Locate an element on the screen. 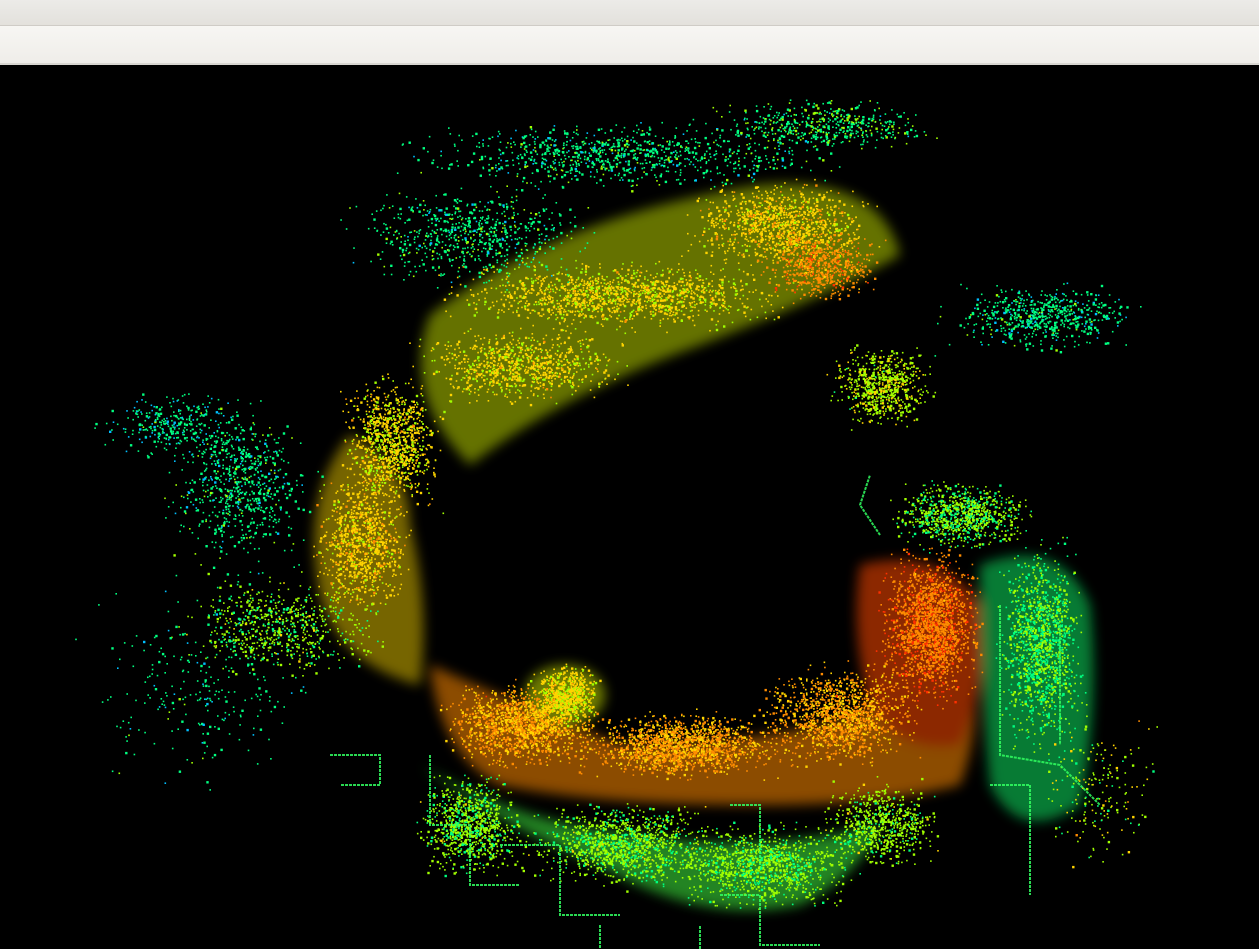 This screenshot has height=949, width=1259. window-title-bar is located at coordinates (629, 13).